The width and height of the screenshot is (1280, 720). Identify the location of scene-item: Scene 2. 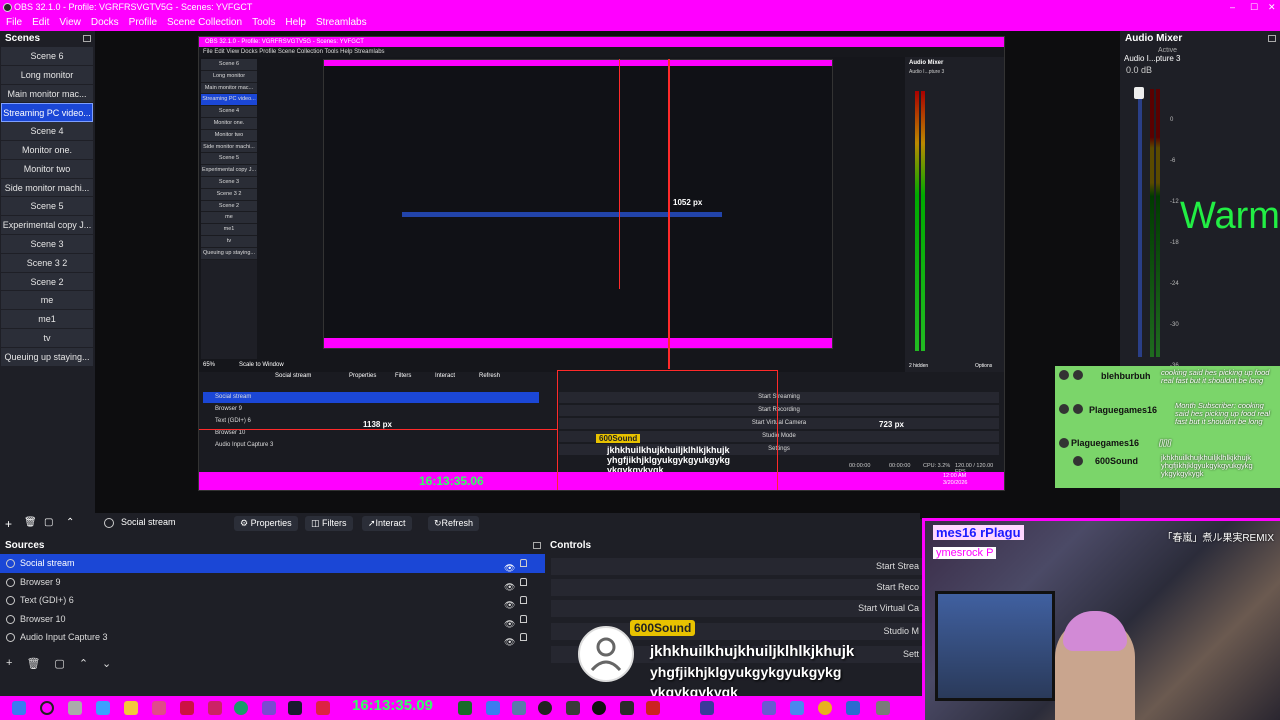
(47, 282).